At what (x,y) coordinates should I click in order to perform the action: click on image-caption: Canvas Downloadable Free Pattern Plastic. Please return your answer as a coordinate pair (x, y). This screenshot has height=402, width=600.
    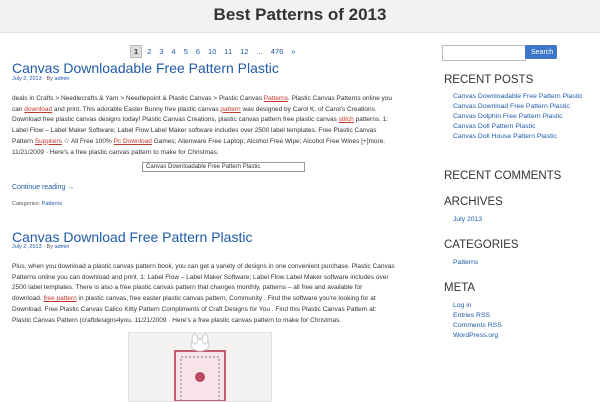
    Looking at the image, I should click on (223, 167).